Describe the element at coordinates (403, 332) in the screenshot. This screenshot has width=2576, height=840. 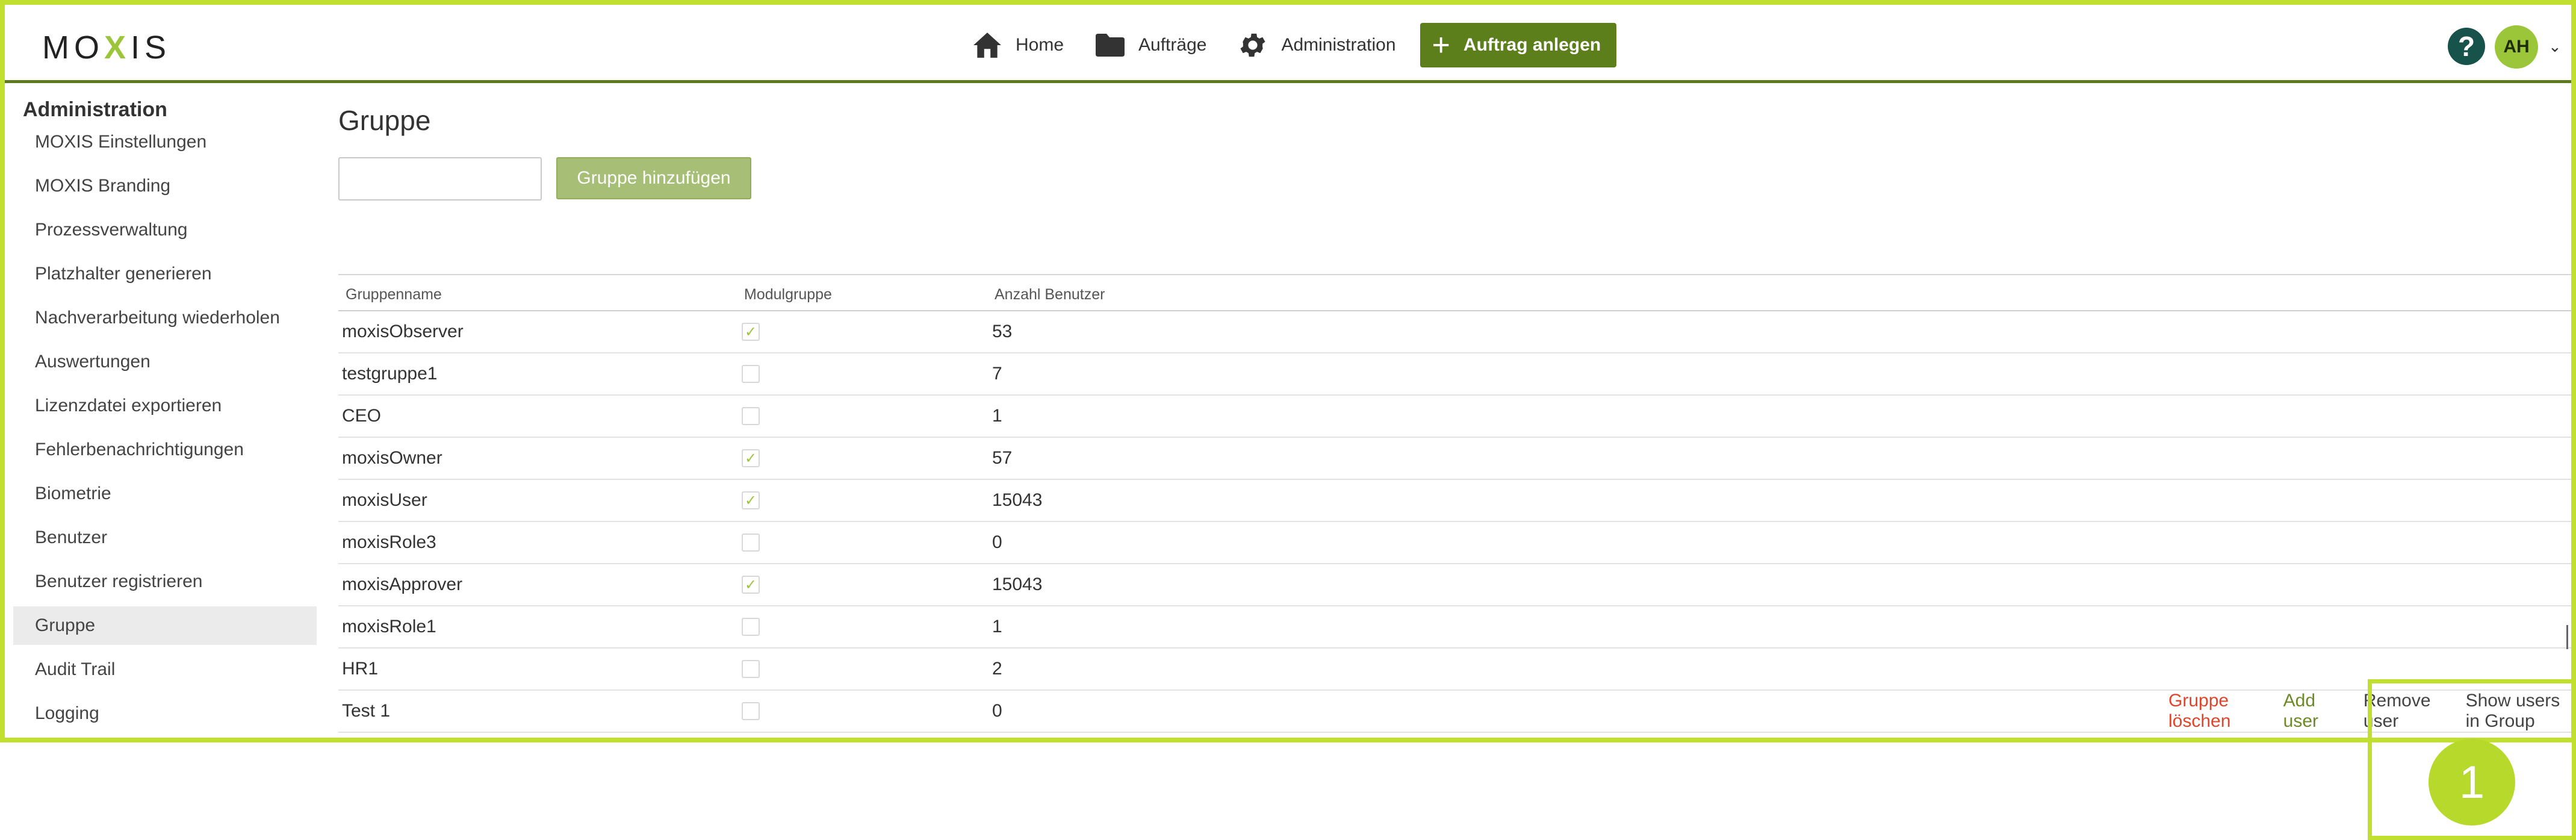
I see `group-name-cell: moxisObserver` at that location.